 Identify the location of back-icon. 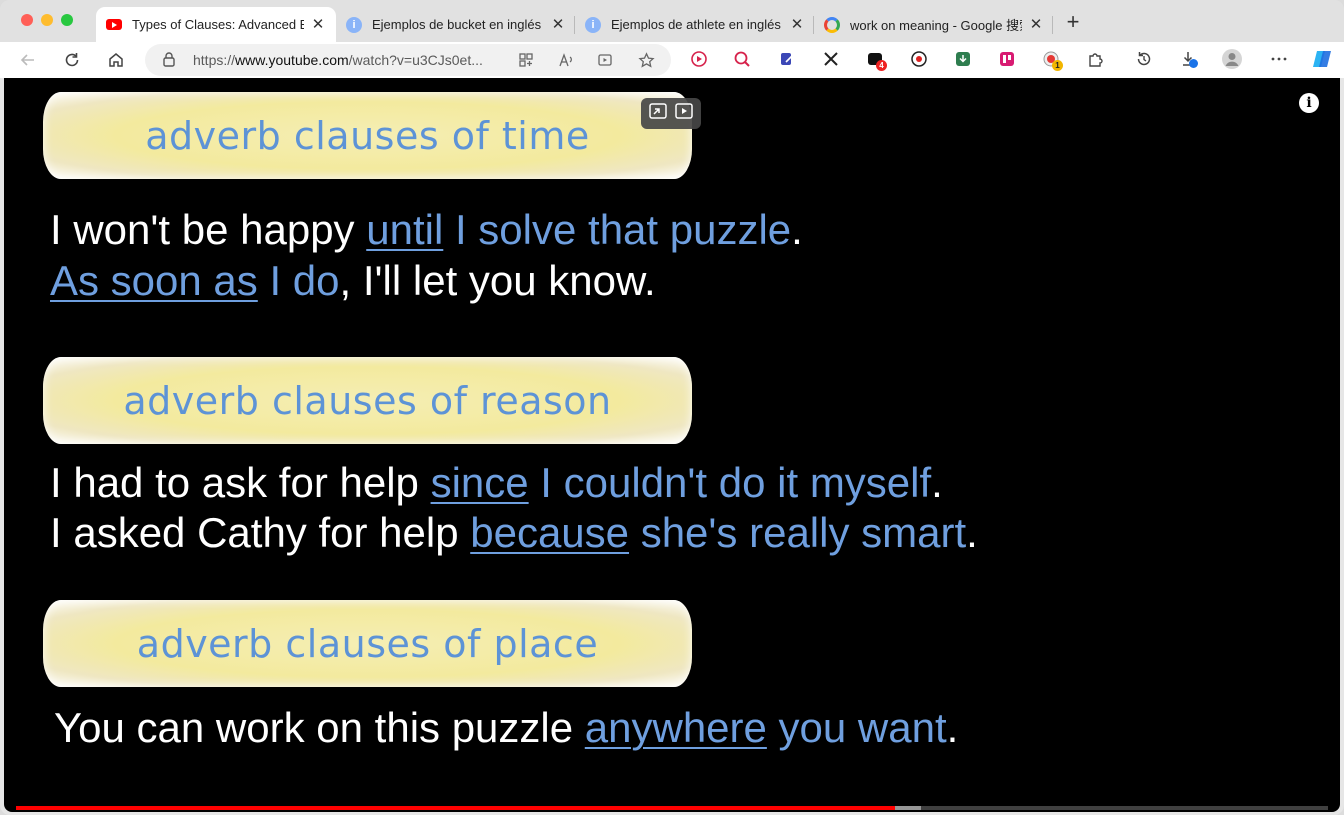
(28, 60).